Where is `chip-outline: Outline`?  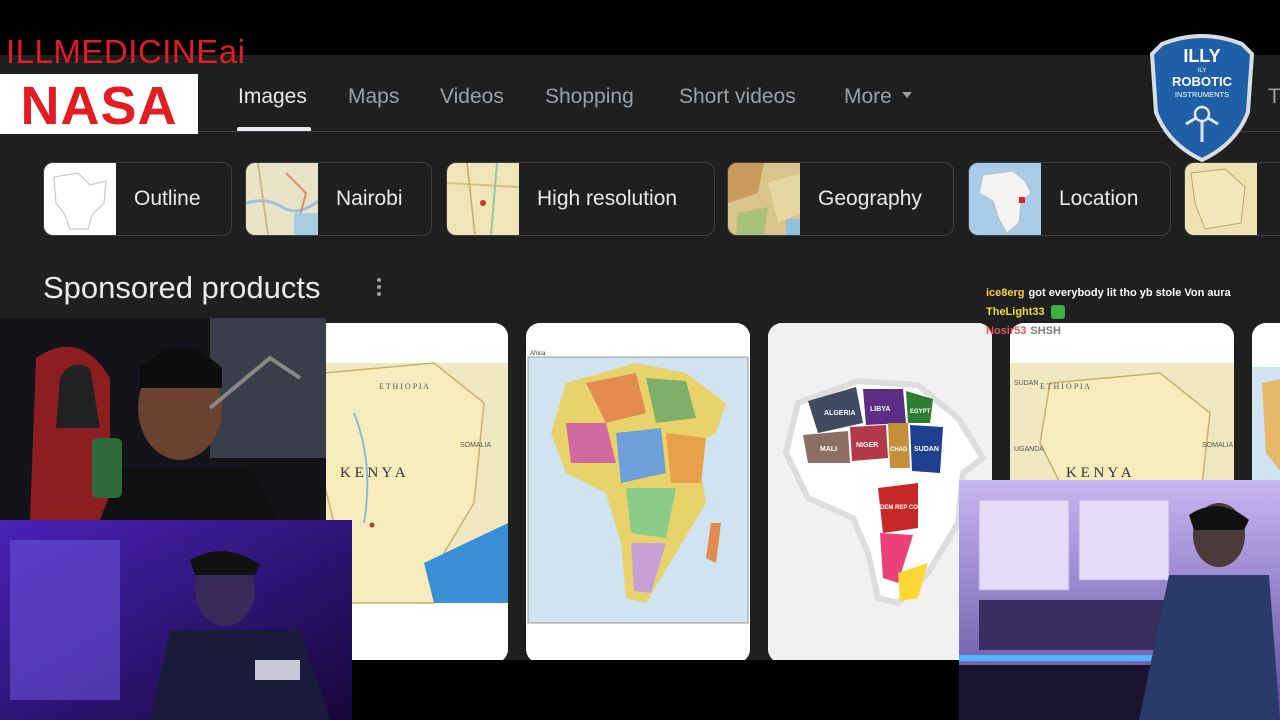 chip-outline: Outline is located at coordinates (137, 199).